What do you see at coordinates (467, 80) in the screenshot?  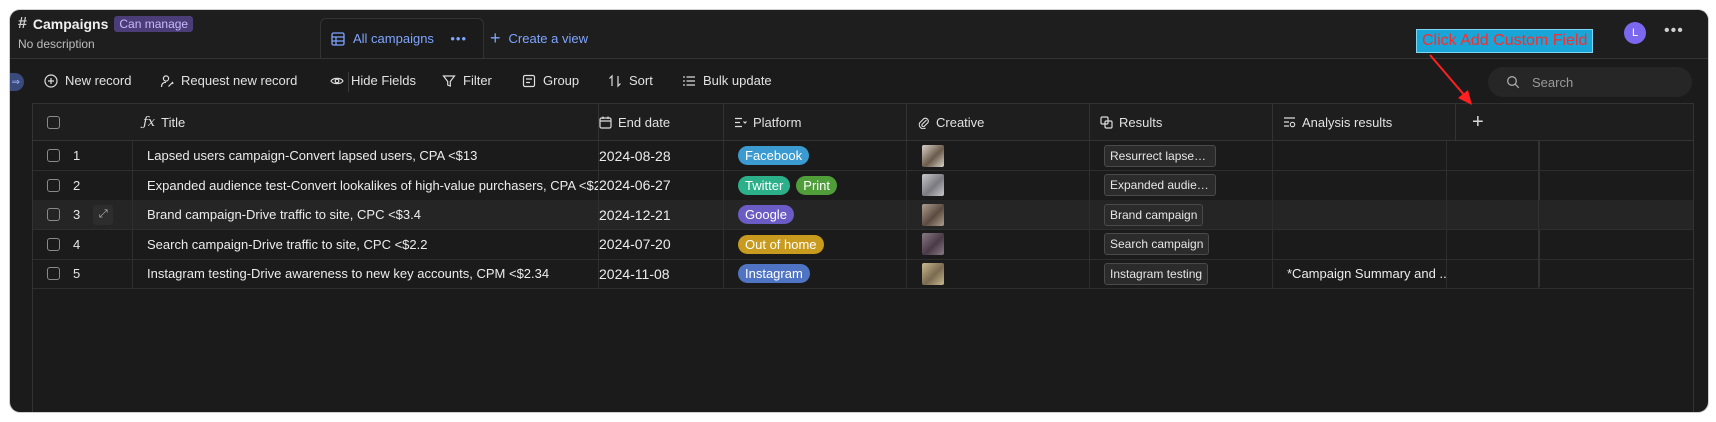 I see `filter-button: Filter` at bounding box center [467, 80].